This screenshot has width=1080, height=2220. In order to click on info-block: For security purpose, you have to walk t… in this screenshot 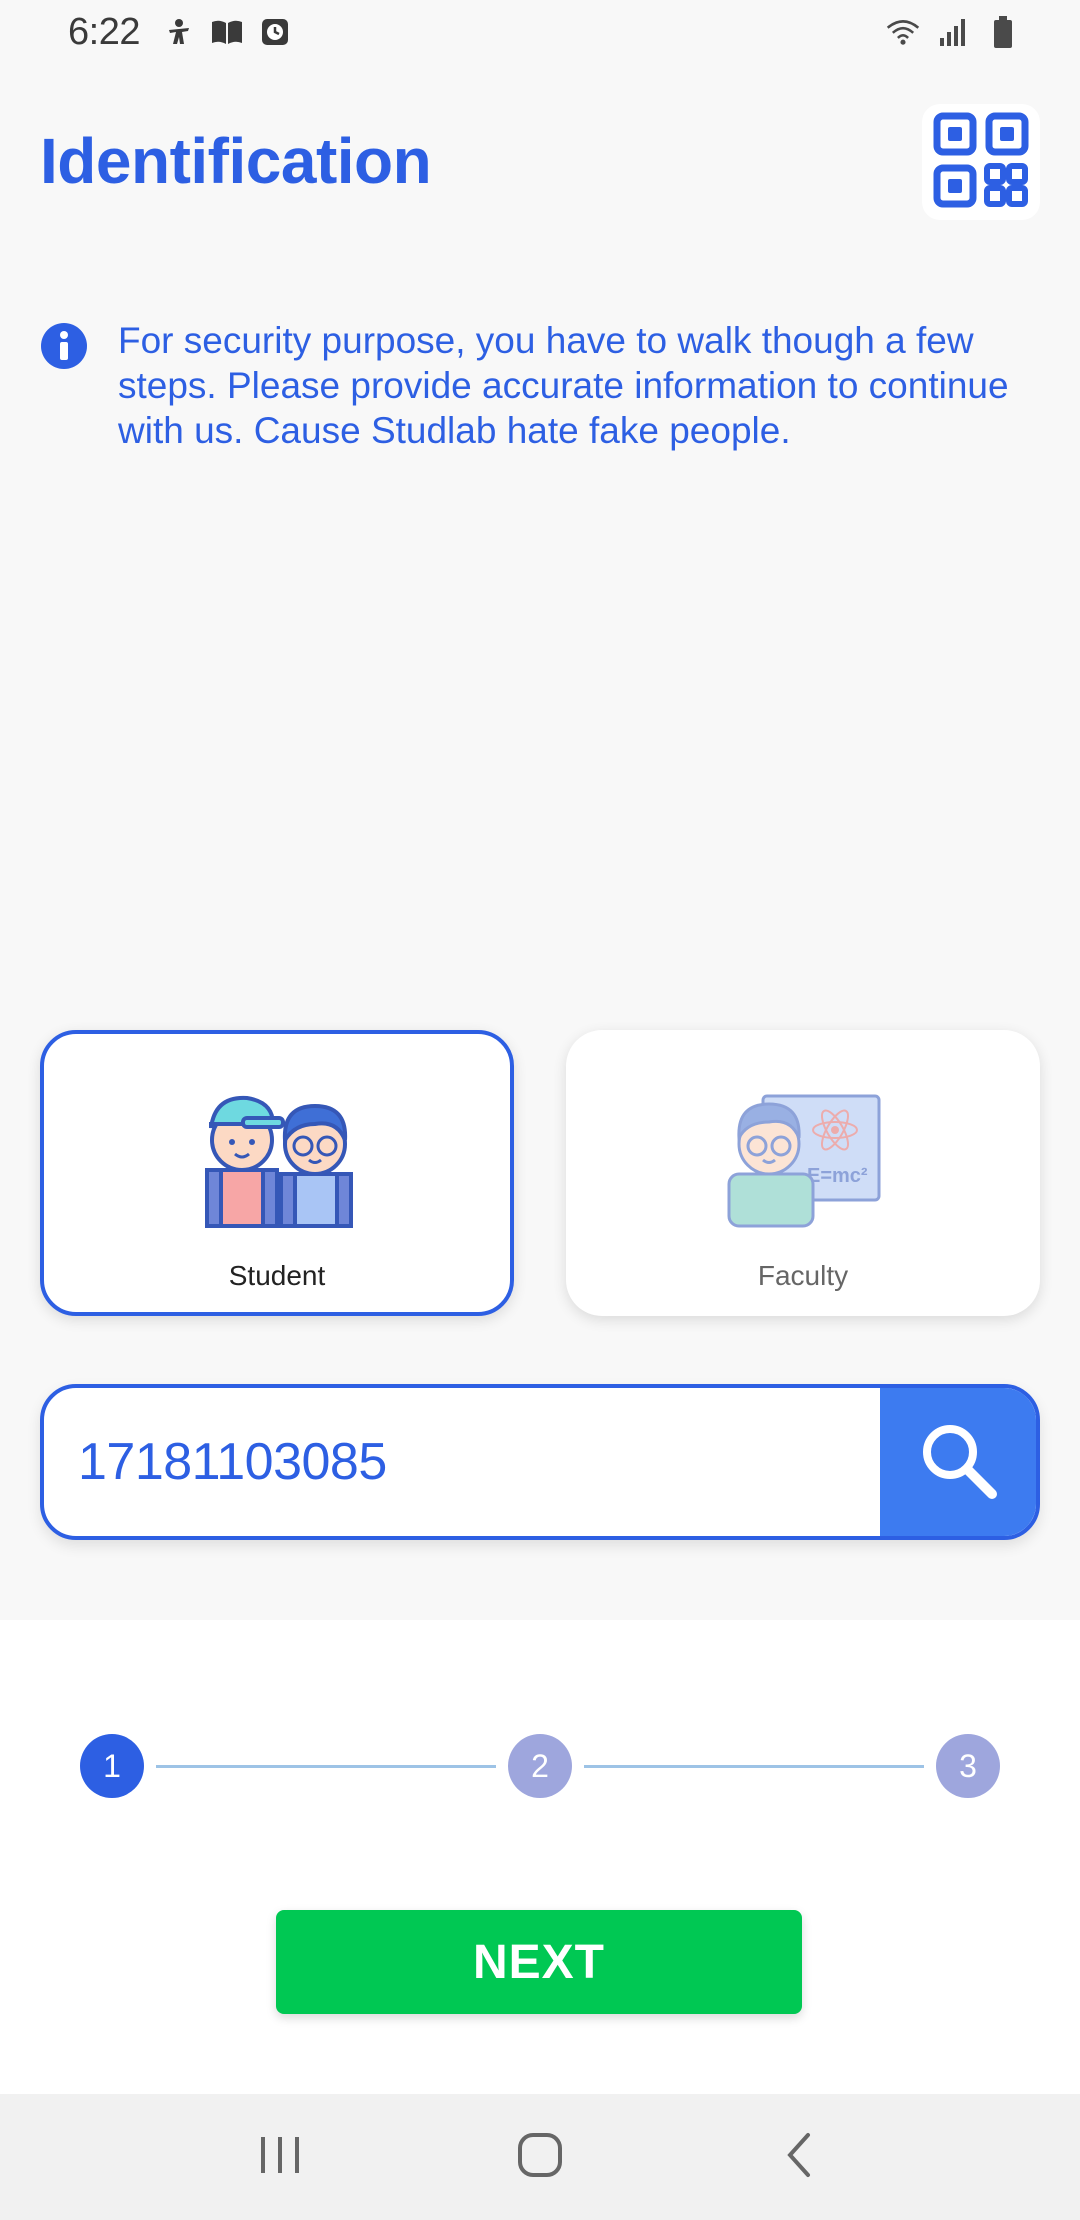, I will do `click(530, 385)`.